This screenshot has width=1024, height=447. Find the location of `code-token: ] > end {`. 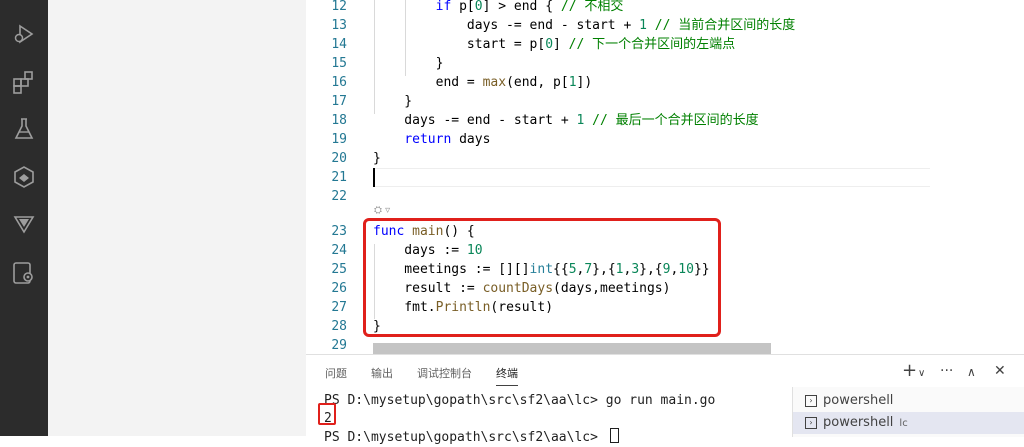

code-token: ] > end { is located at coordinates (521, 7).